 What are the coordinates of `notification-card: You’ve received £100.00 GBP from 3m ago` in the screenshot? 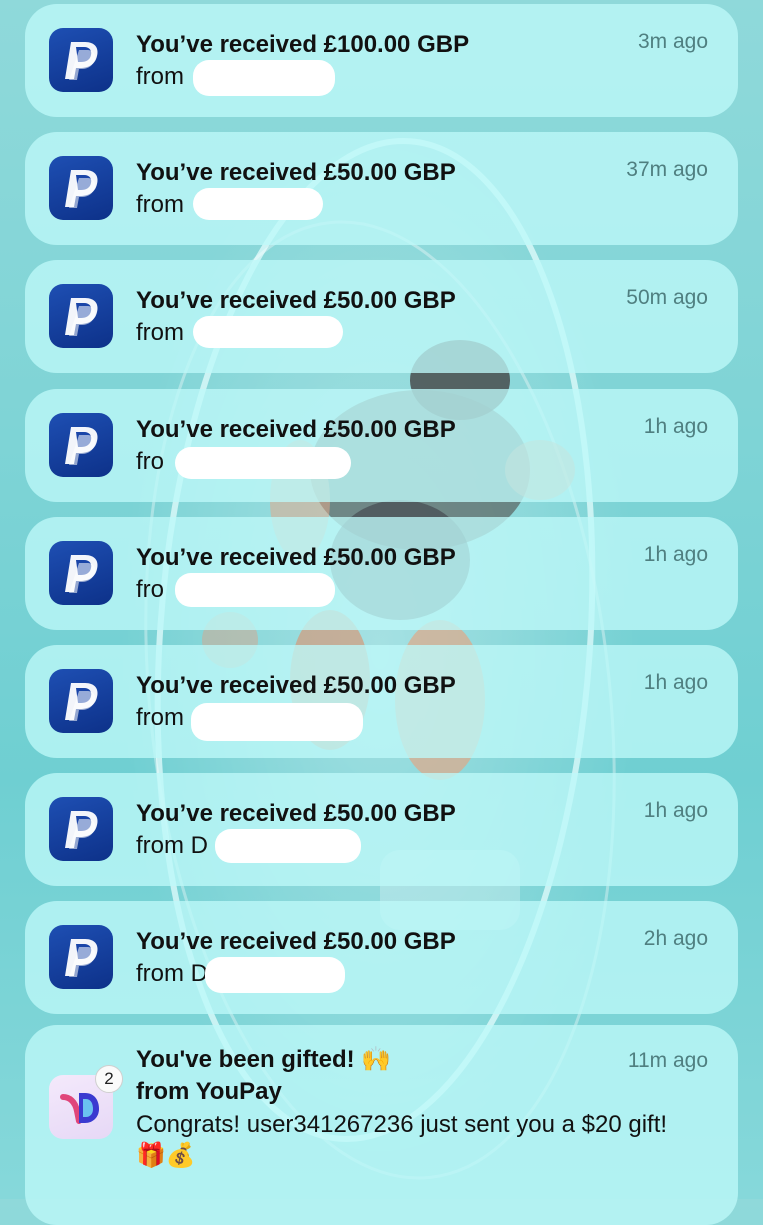 It's located at (381, 60).